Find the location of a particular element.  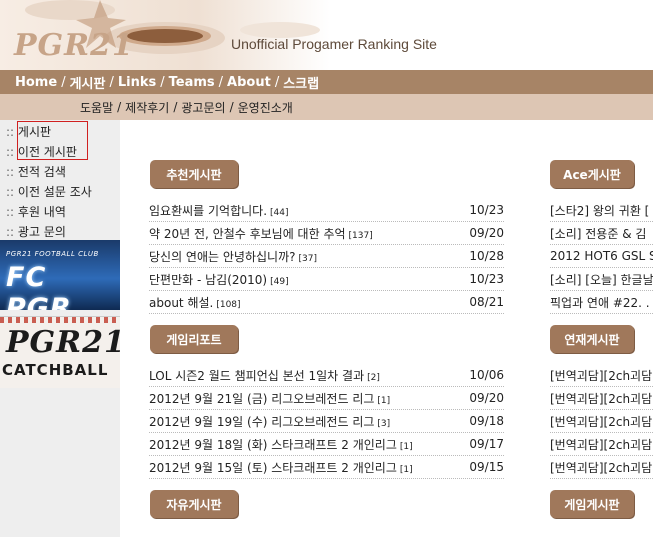

post-row: about 해설. [108] 08/21 is located at coordinates (326, 302).